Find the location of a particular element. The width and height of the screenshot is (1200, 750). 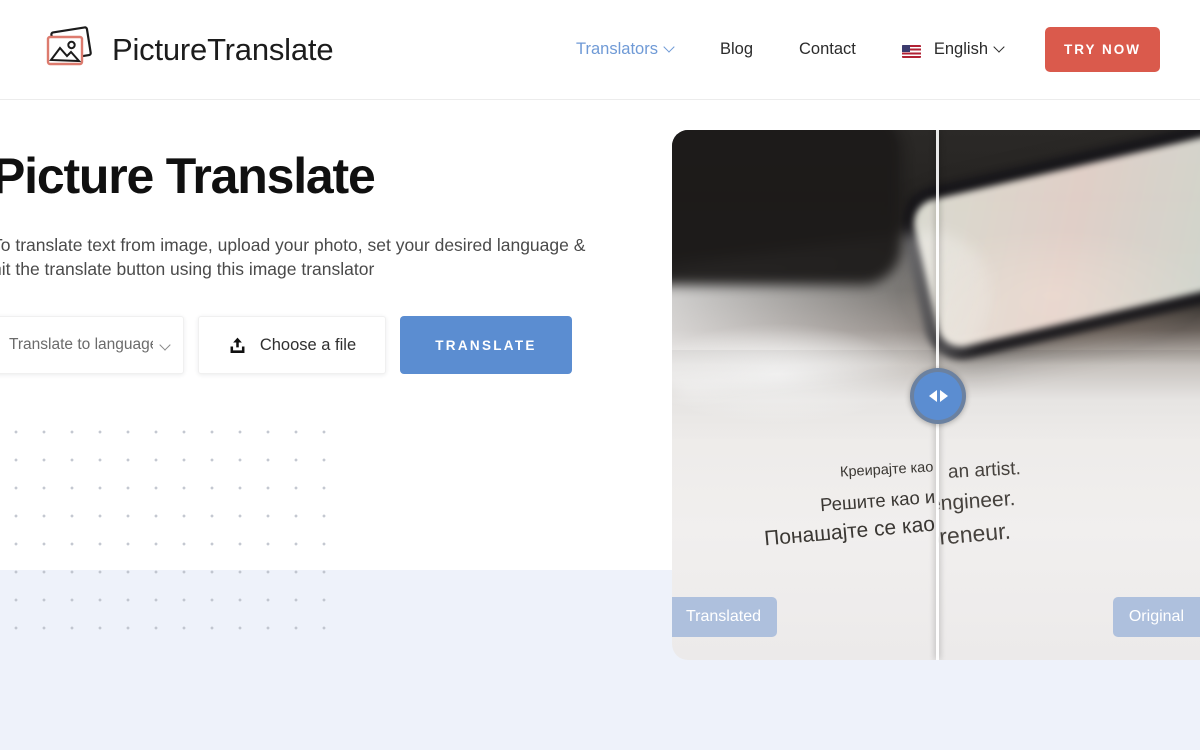

choose-file-label: Choose a file is located at coordinates (308, 344).